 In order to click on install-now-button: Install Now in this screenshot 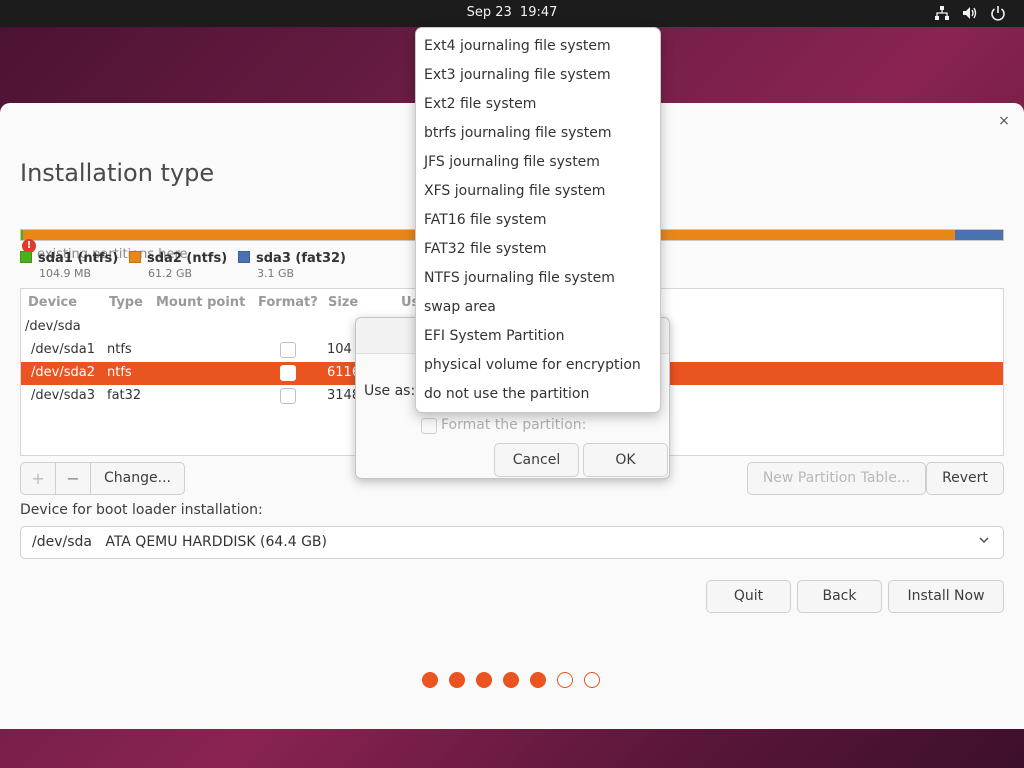, I will do `click(946, 596)`.